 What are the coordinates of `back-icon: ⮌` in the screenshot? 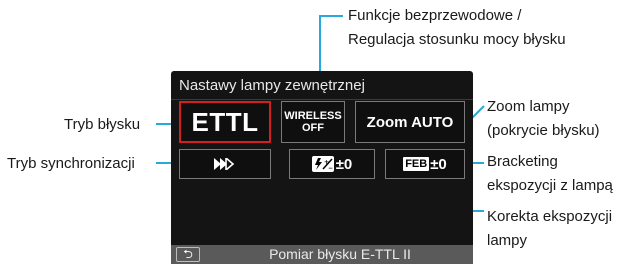 It's located at (188, 254).